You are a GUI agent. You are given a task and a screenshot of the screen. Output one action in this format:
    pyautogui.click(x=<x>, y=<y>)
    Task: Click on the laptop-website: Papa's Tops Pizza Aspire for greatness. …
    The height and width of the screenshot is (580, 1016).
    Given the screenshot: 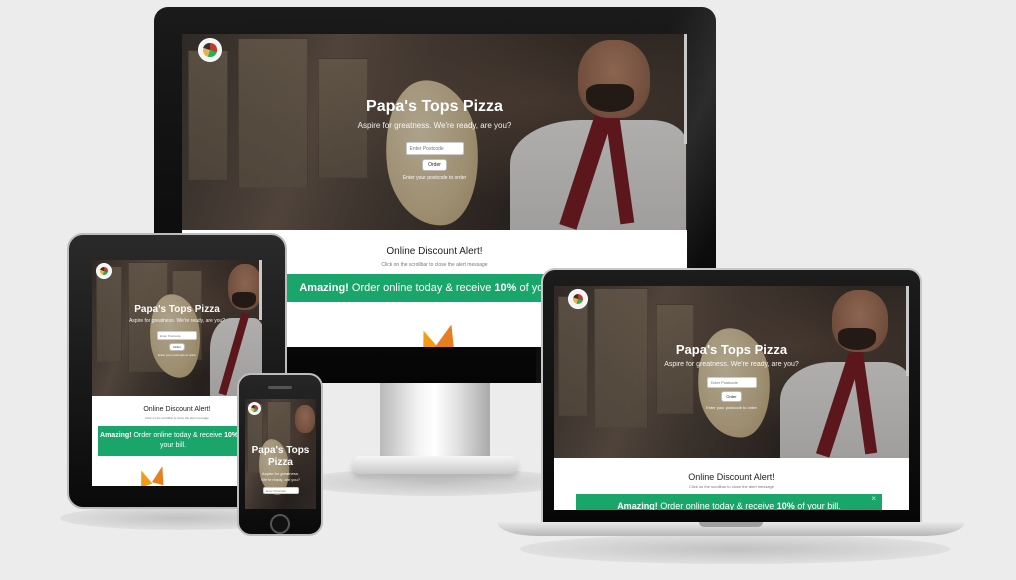 What is the action you would take?
    pyautogui.click(x=731, y=398)
    